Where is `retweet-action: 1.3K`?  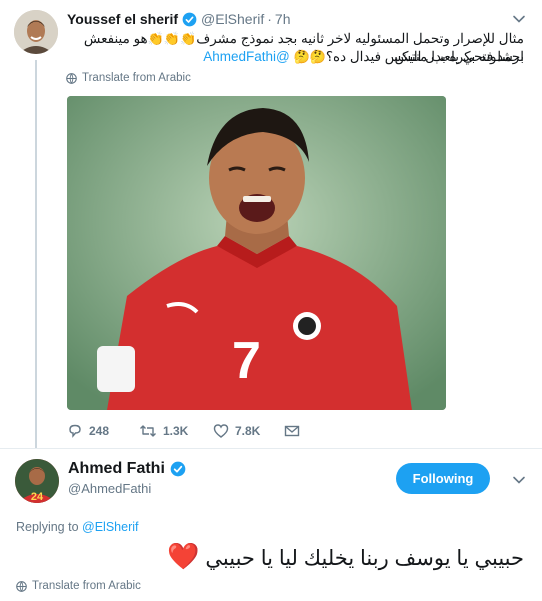 retweet-action: 1.3K is located at coordinates (163, 431).